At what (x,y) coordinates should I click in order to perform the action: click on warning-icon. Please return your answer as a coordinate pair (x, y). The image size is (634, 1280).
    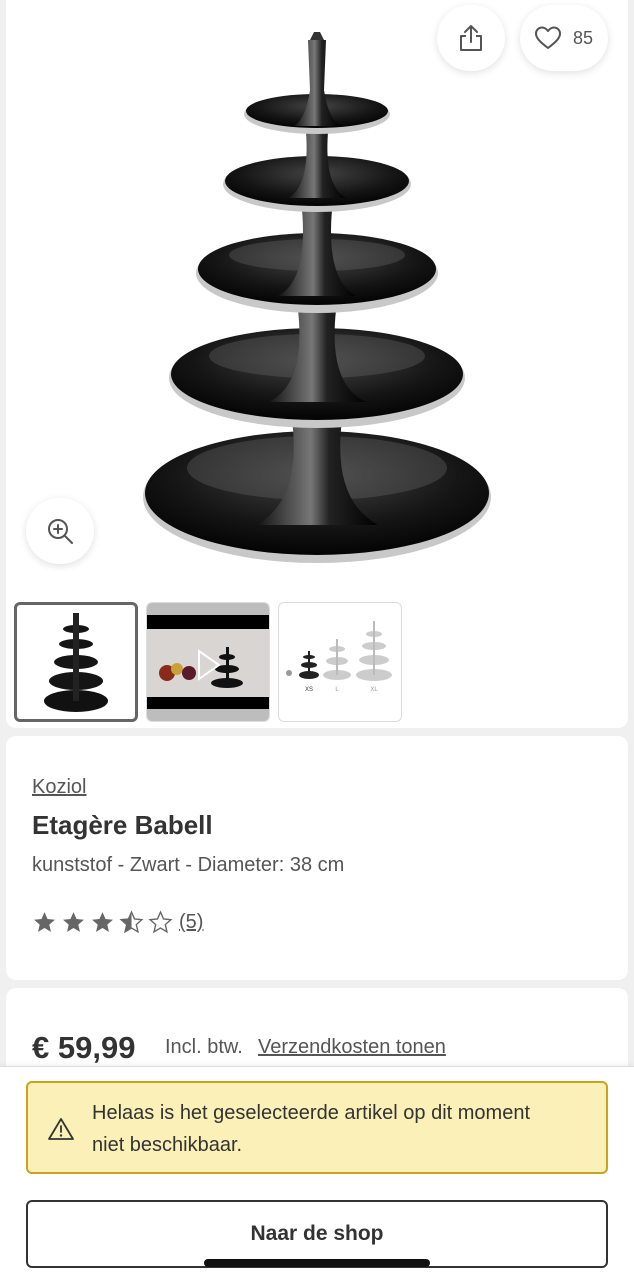
    Looking at the image, I should click on (61, 1129).